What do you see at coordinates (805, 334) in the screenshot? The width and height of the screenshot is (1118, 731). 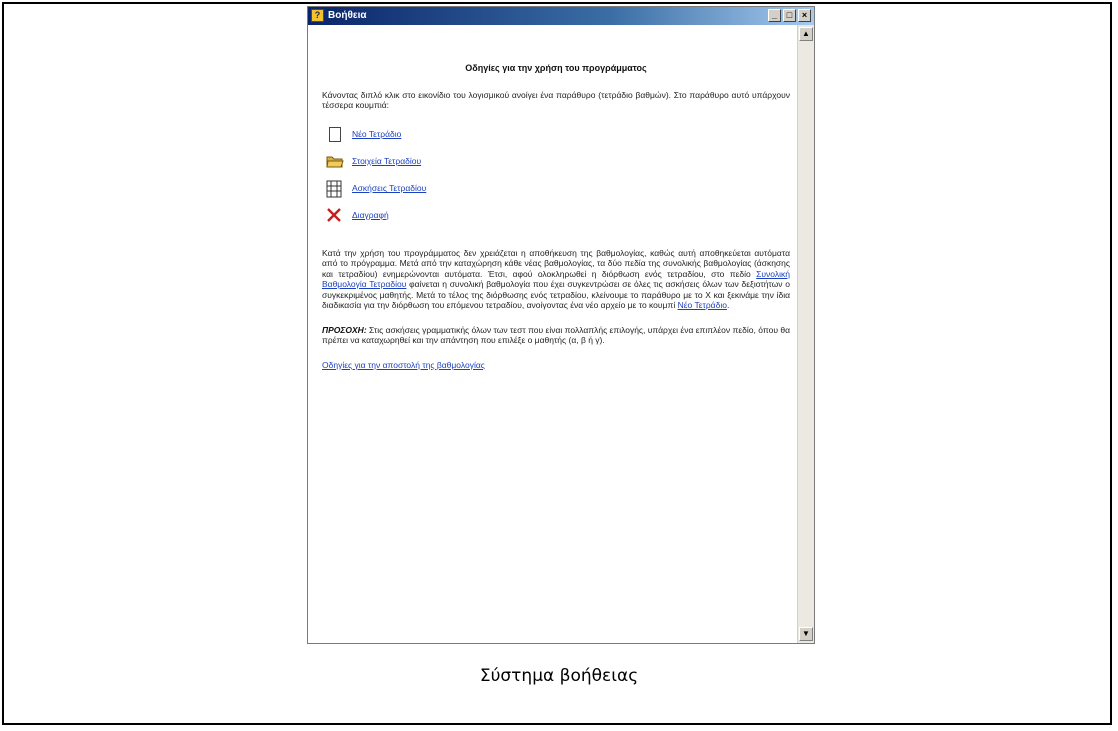 I see `vertical-scrollbar: ▲ ▼` at bounding box center [805, 334].